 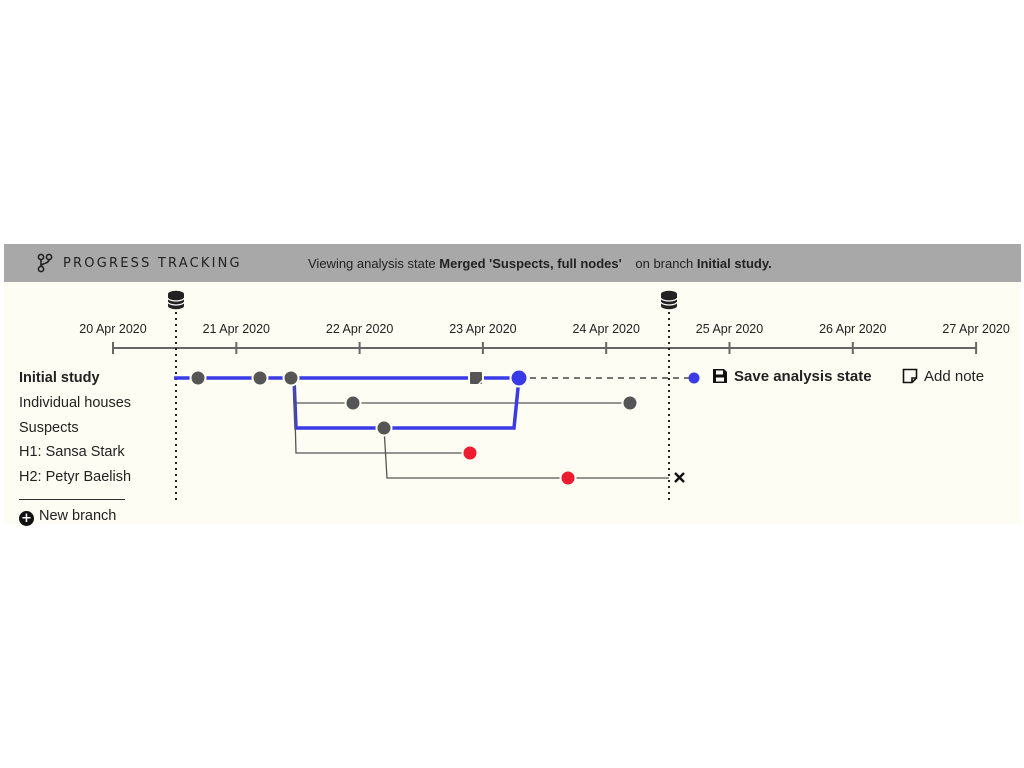 I want to click on new-branch-button: + New branch, so click(x=67, y=517).